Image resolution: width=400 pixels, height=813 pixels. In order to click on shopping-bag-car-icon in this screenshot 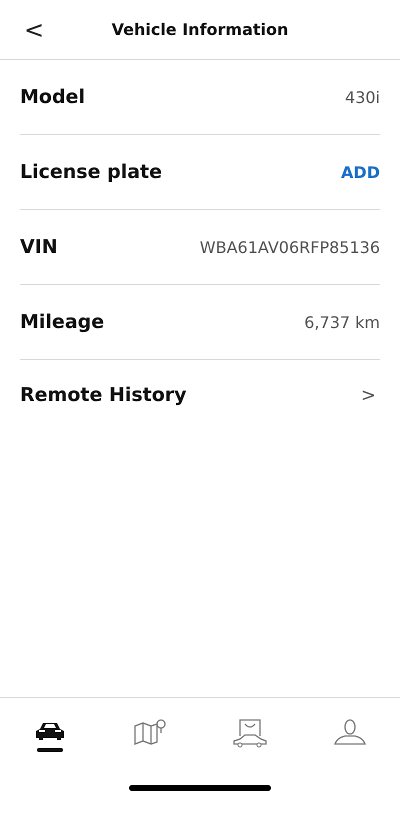, I will do `click(250, 734)`.